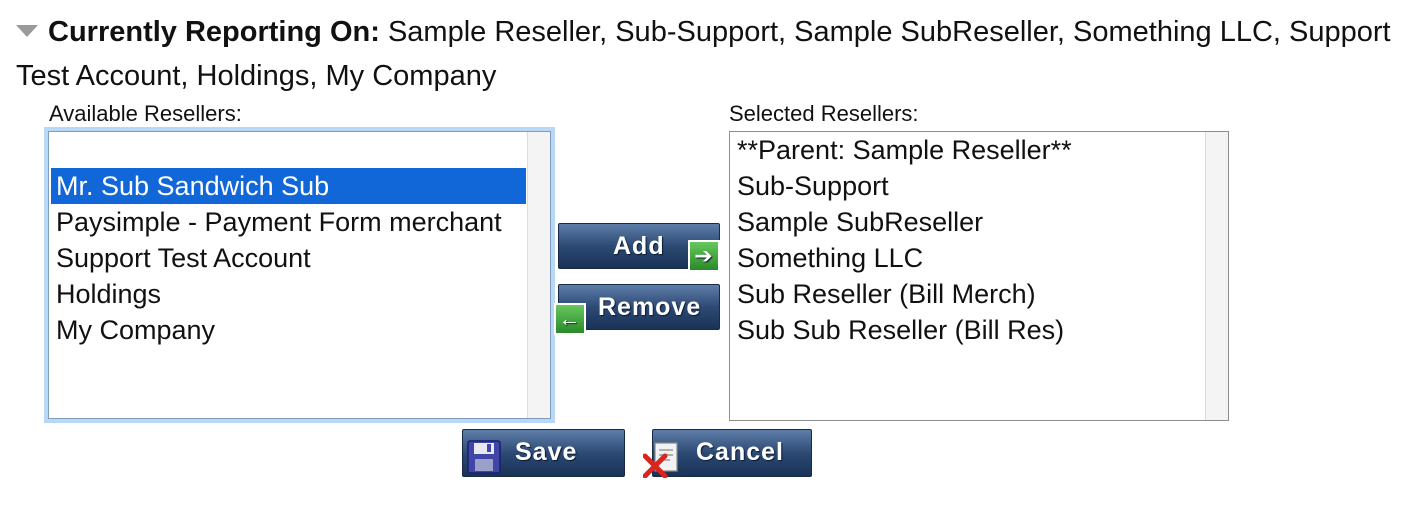 This screenshot has width=1422, height=506. I want to click on save-button: Save, so click(543, 453).